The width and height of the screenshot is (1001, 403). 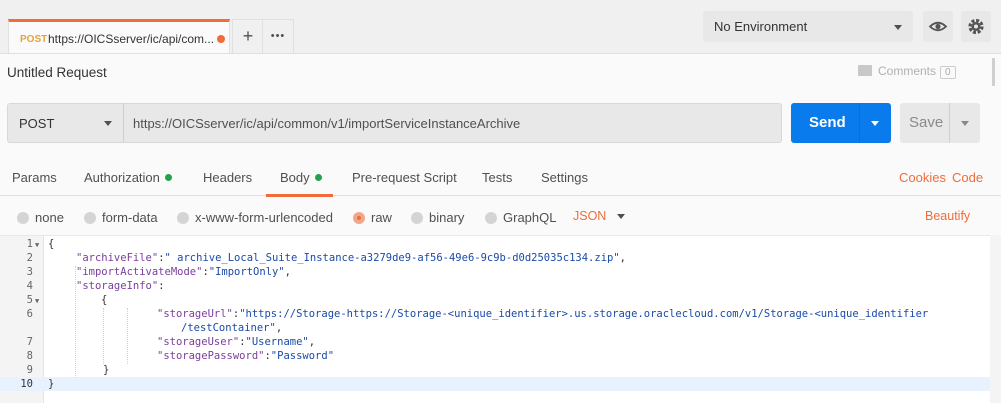 What do you see at coordinates (37, 123) in the screenshot?
I see `method-label: POST` at bounding box center [37, 123].